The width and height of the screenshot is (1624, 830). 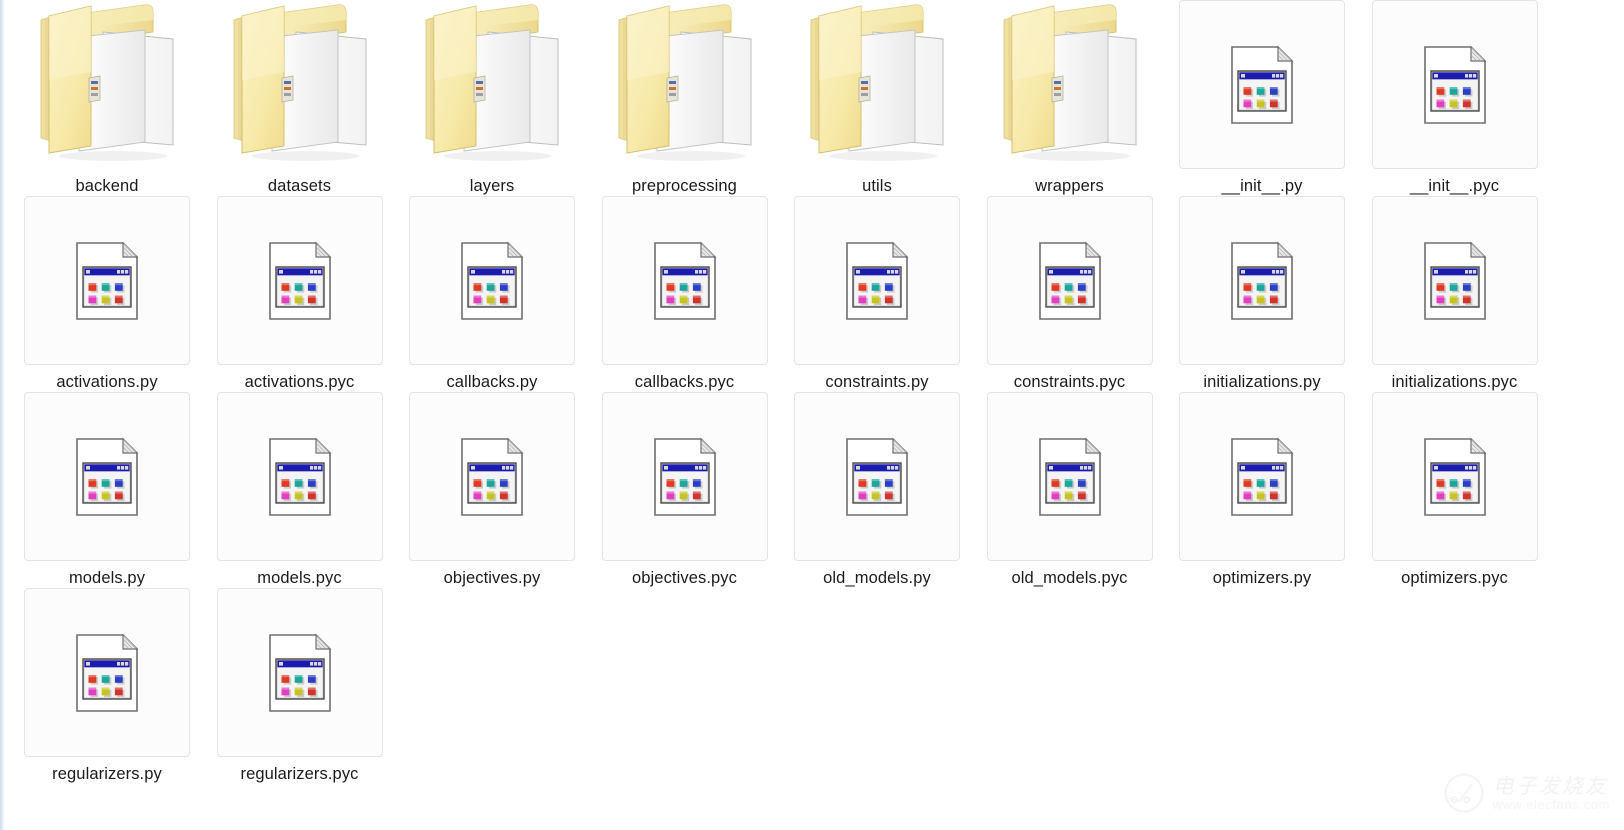 I want to click on file-item: initializations.py, so click(x=1262, y=294).